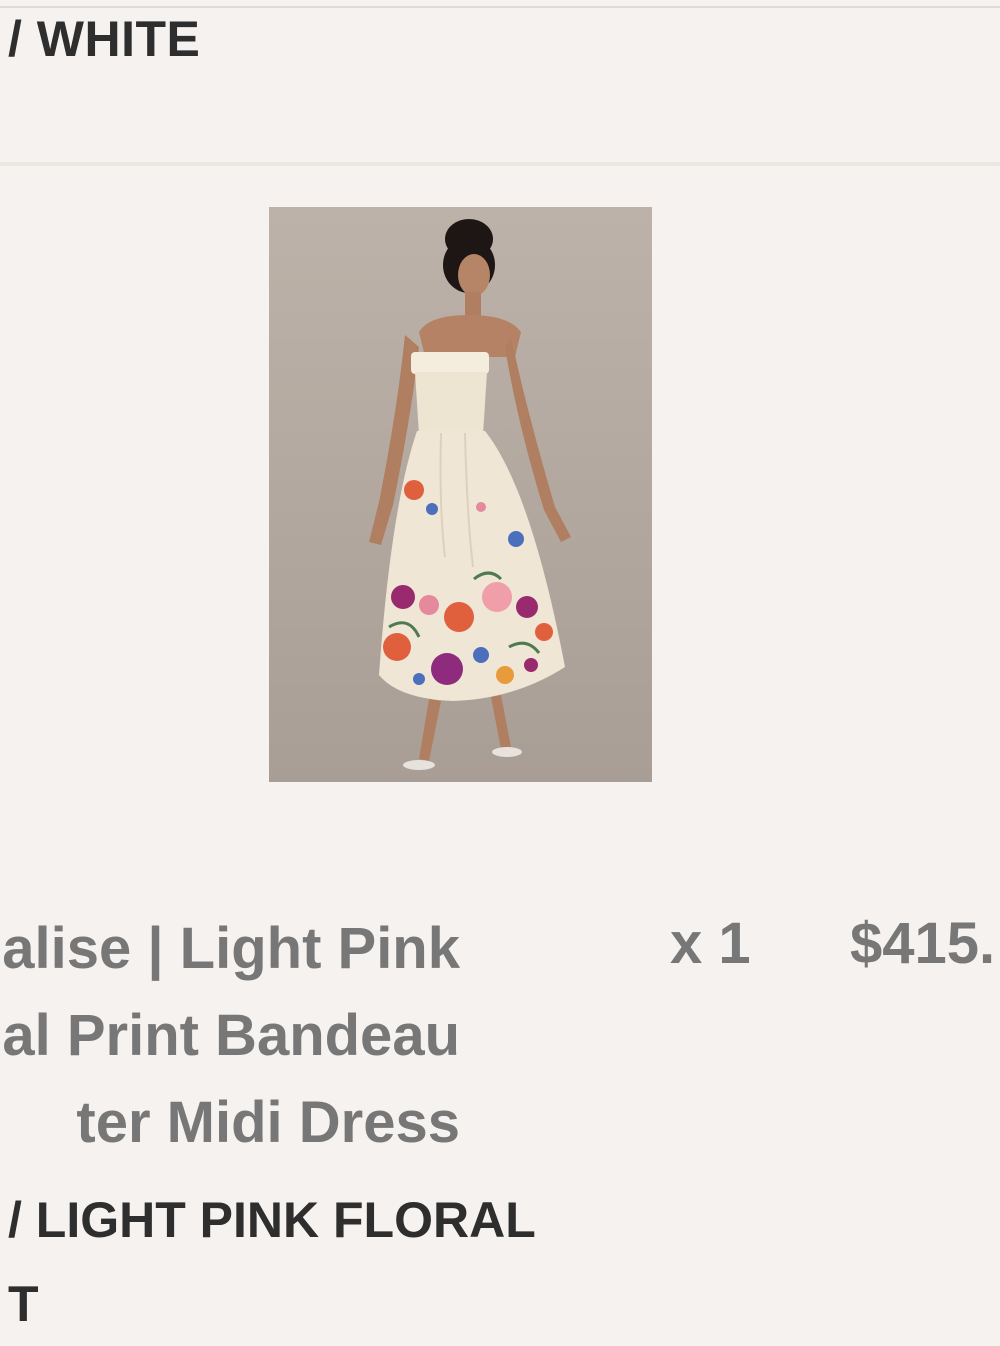  Describe the element at coordinates (500, 164) in the screenshot. I see `item-divider` at that location.